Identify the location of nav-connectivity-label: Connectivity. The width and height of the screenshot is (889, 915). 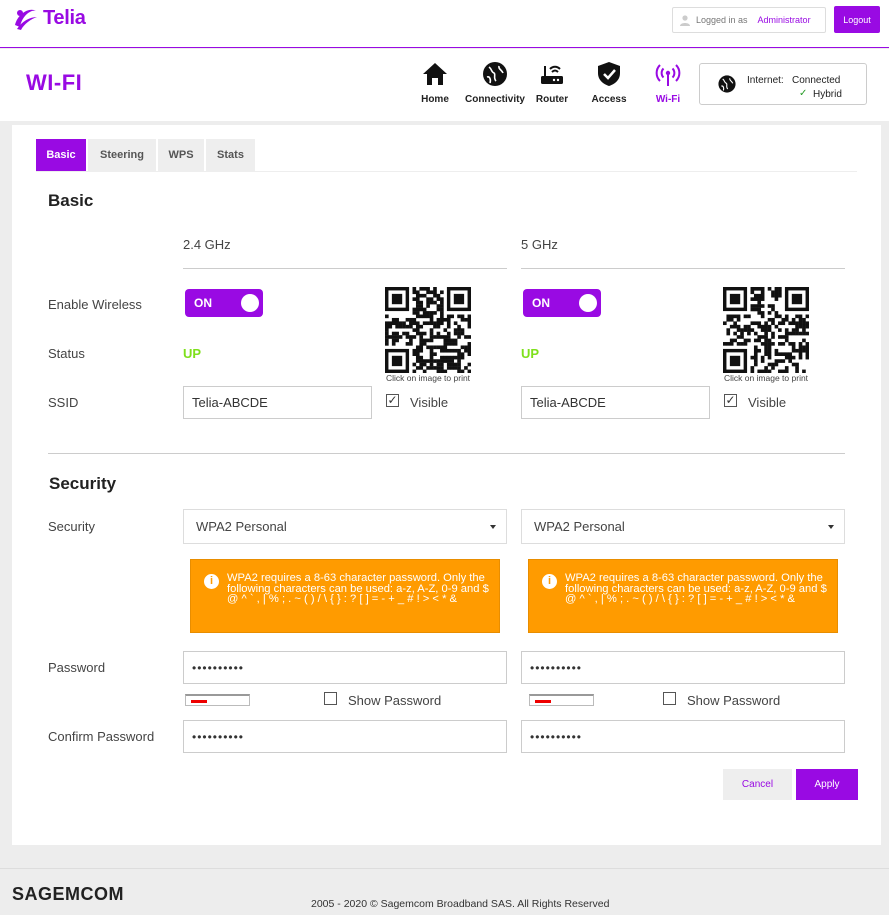
(494, 99).